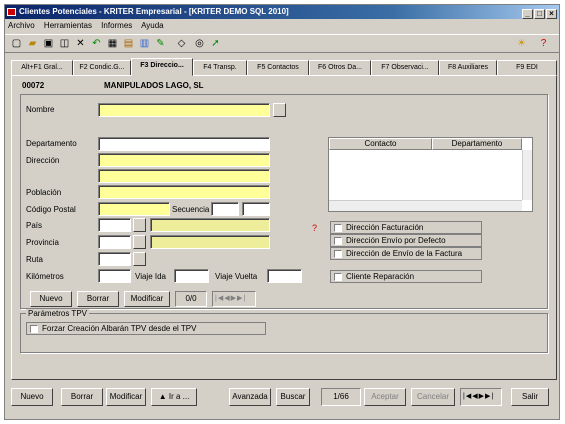  I want to click on delete-icon: ✕, so click(80, 44).